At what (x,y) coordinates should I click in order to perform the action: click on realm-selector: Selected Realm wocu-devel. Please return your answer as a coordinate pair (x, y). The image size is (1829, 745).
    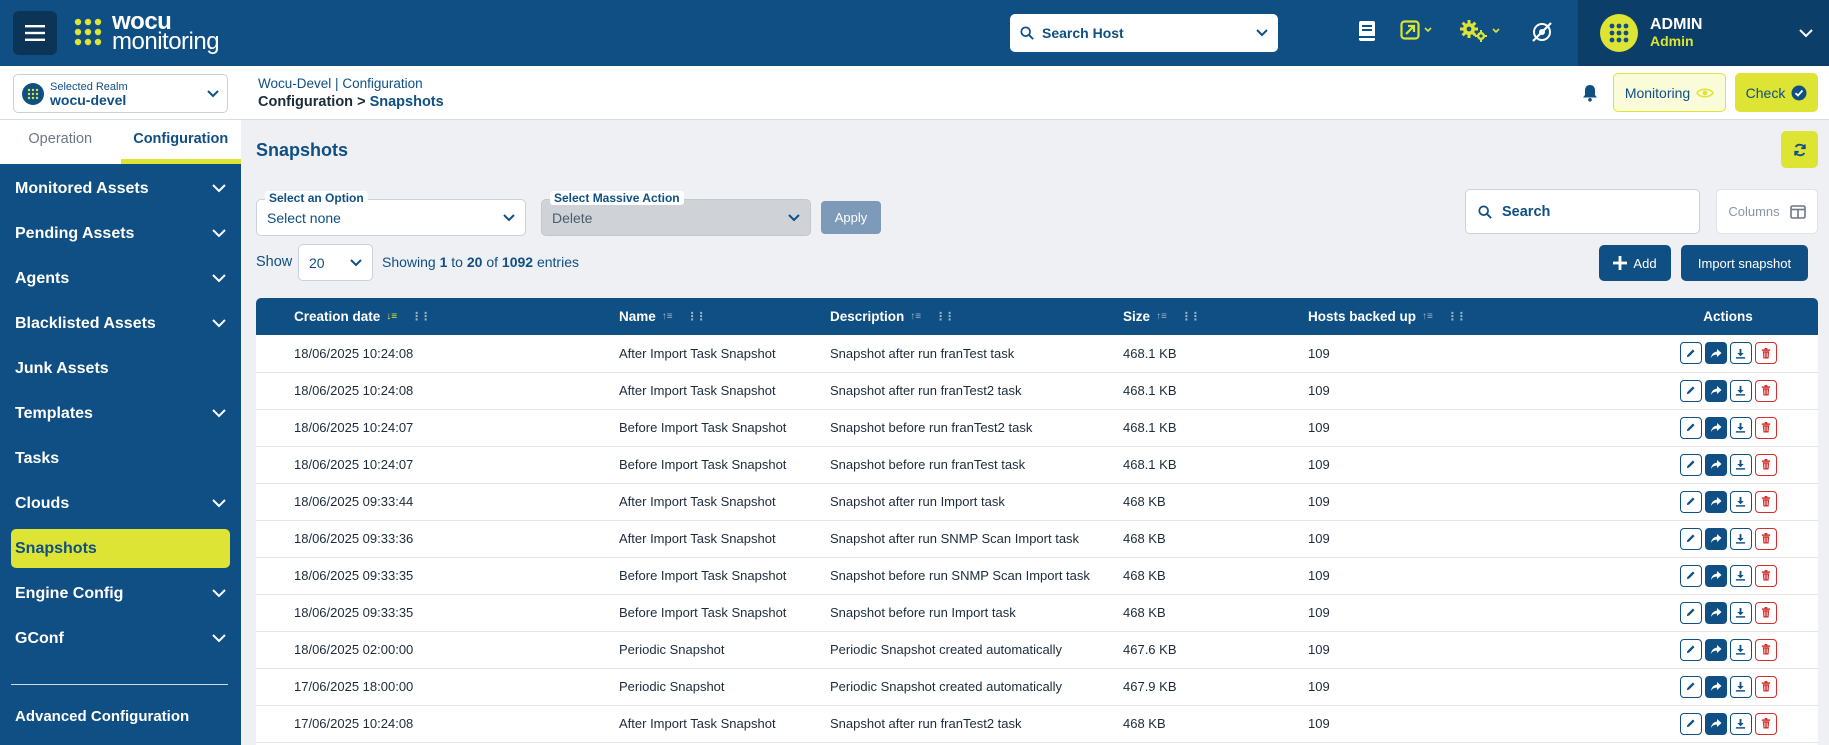
    Looking at the image, I should click on (120, 93).